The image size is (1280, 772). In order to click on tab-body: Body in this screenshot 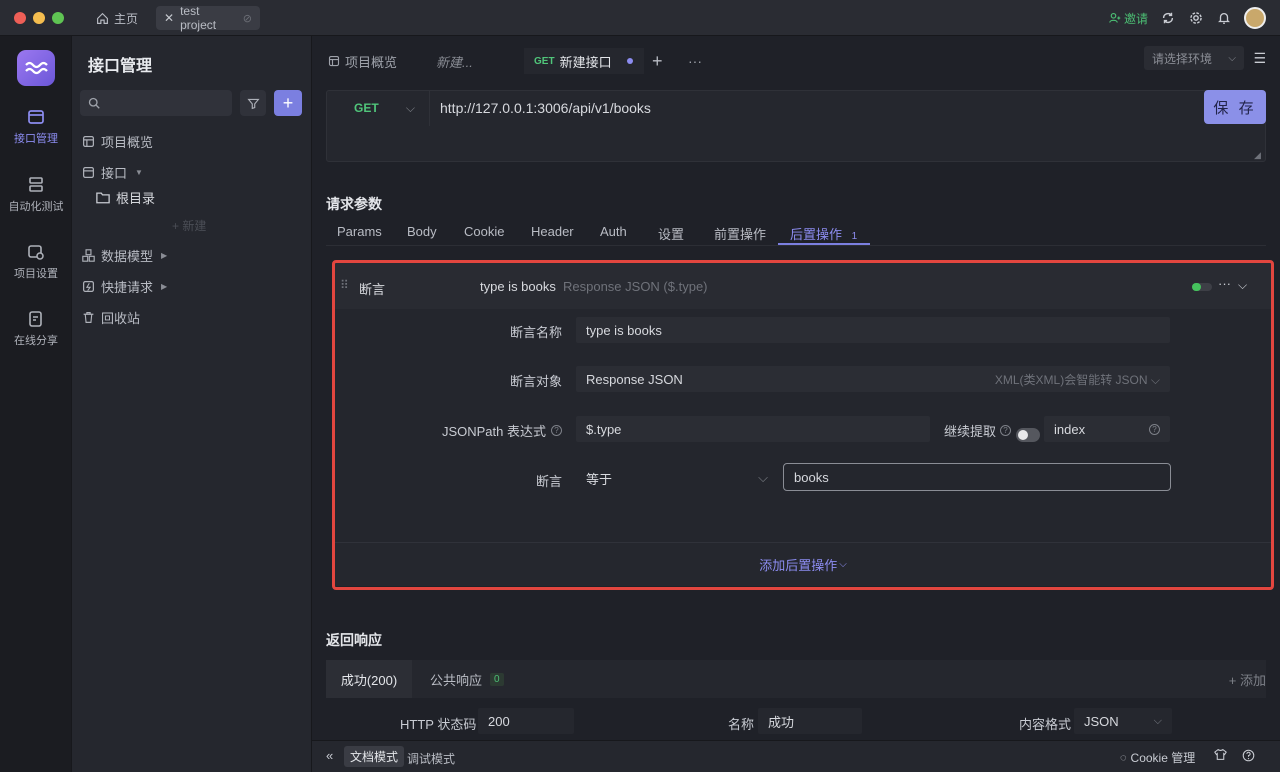, I will do `click(422, 231)`.